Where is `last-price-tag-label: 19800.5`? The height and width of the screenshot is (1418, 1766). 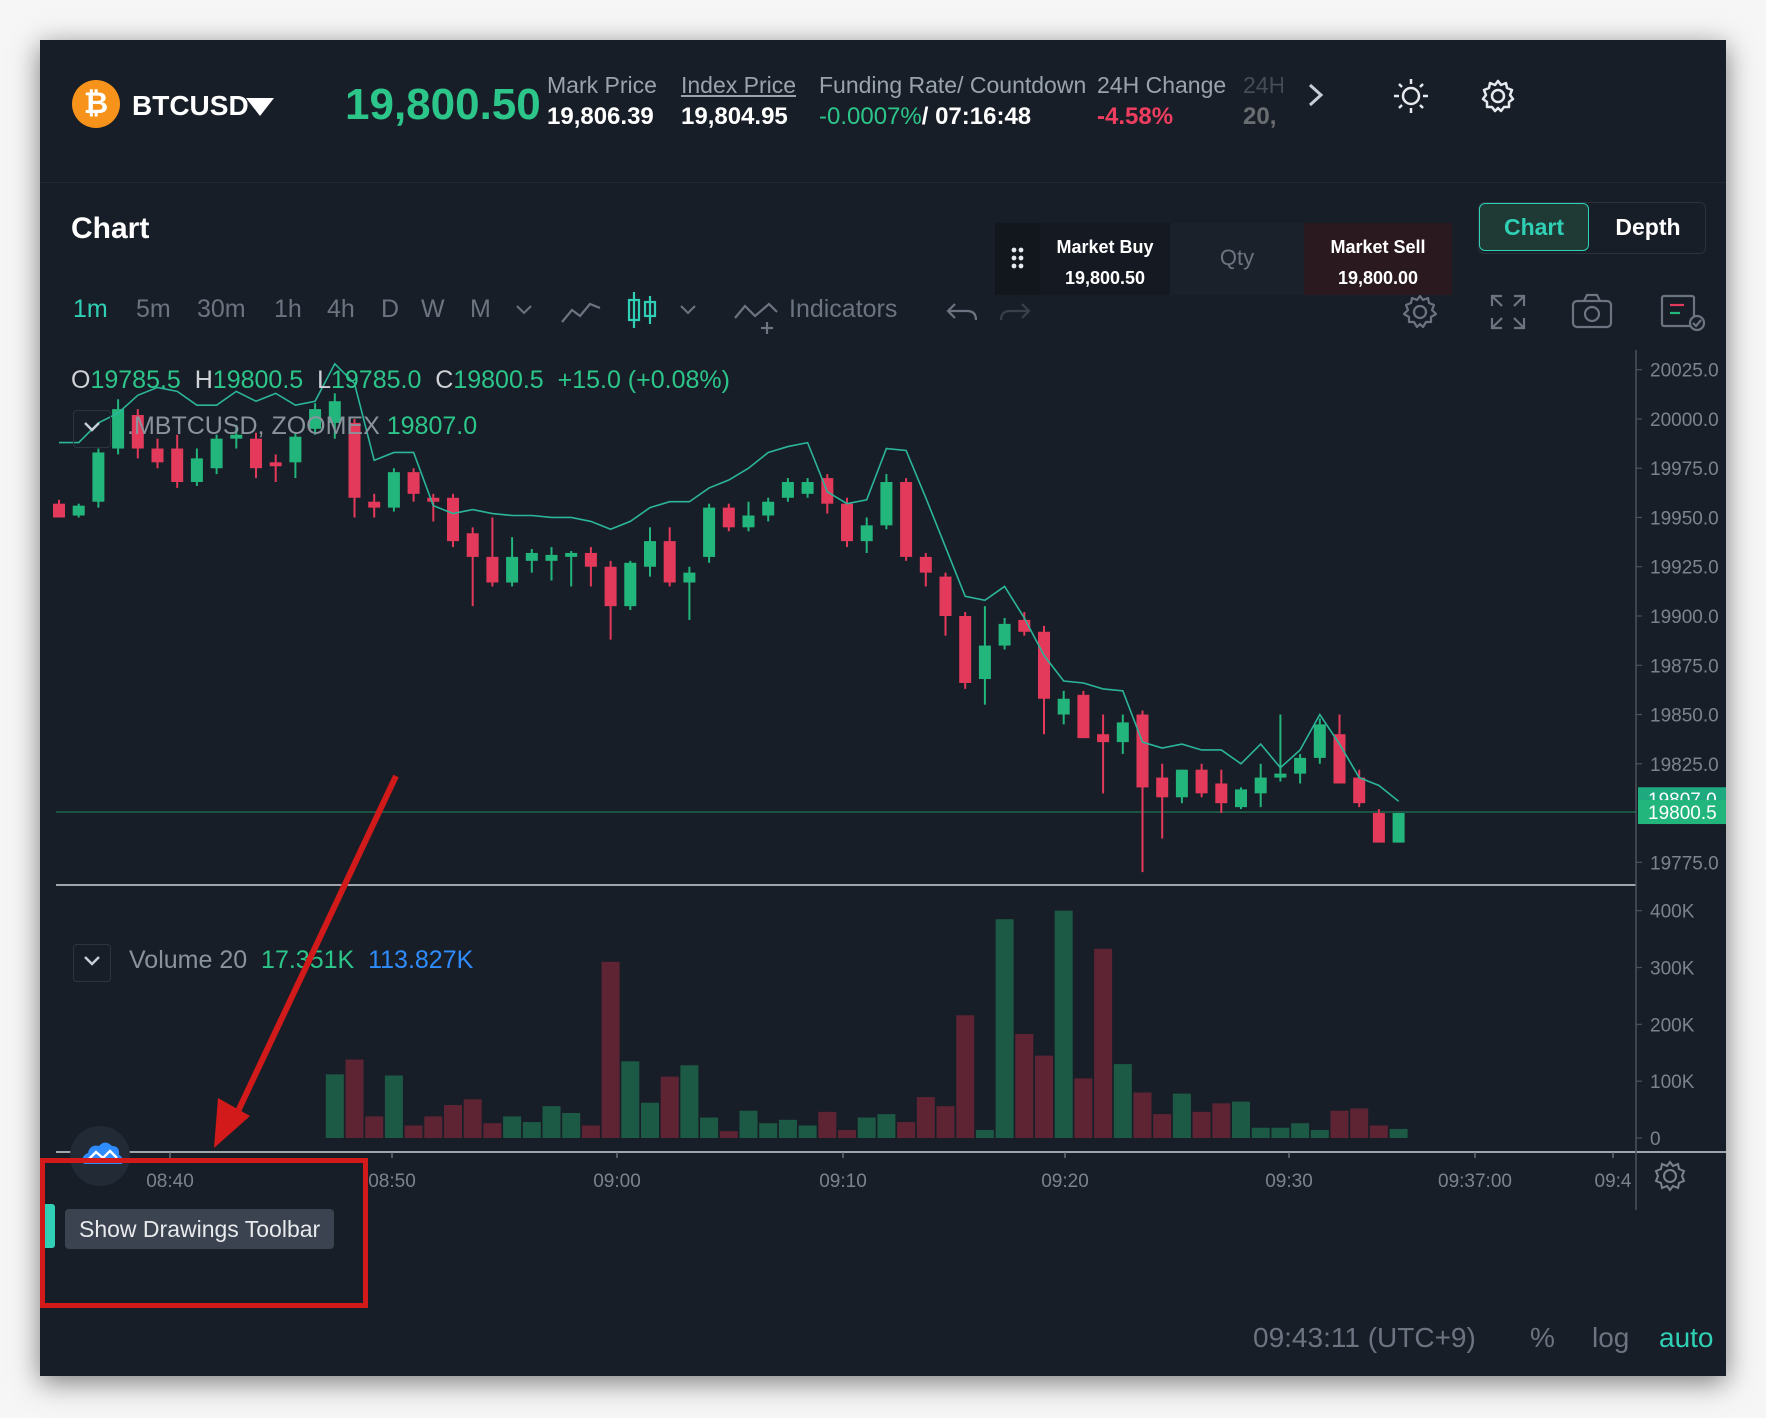
last-price-tag-label: 19800.5 is located at coordinates (1682, 813).